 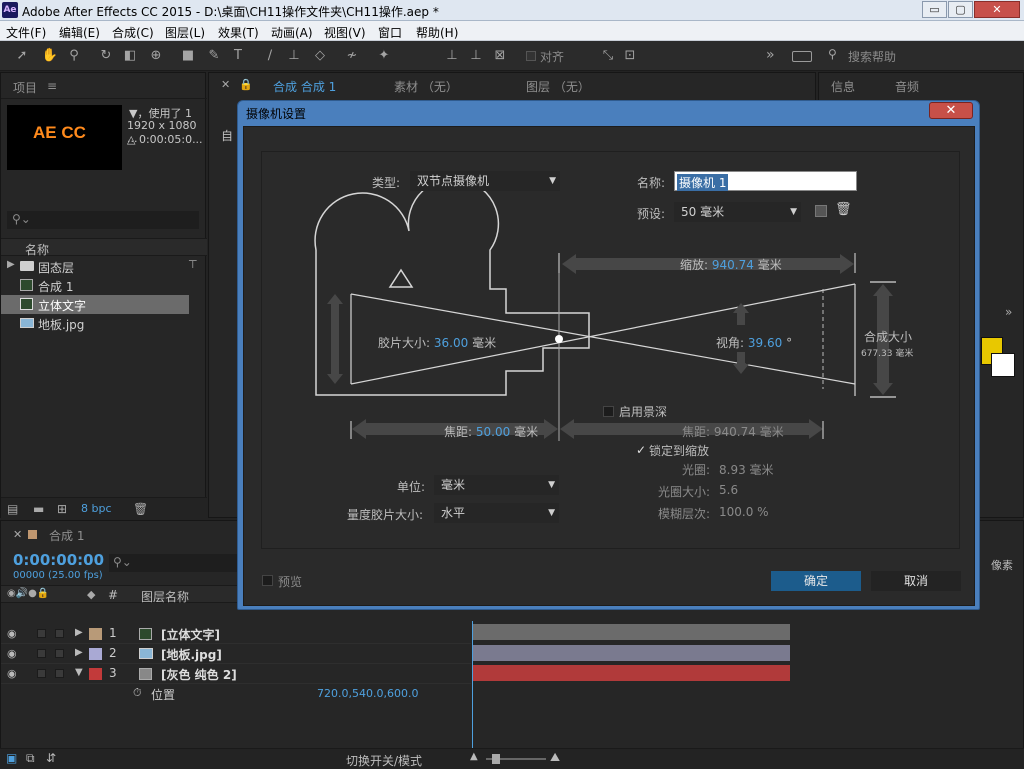 I want to click on enable-dof-checkbox, so click(x=608, y=411).